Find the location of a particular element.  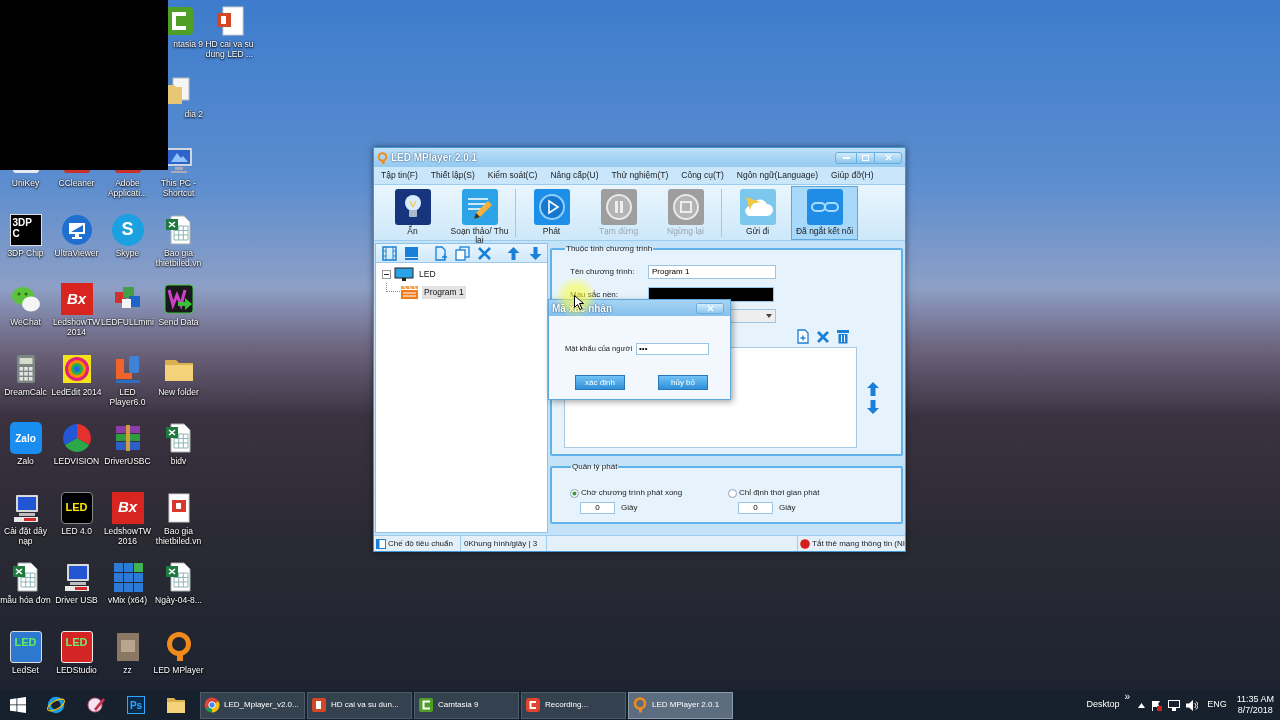

desktop-icon-label: DriverUSBC is located at coordinates (127, 461).